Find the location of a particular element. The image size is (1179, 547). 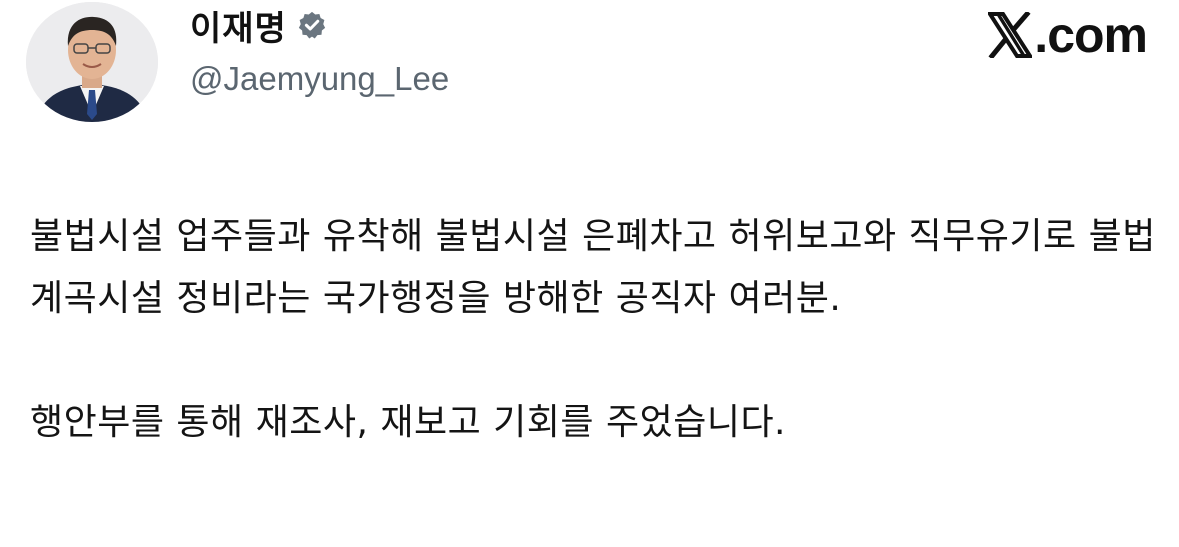

profile-photo is located at coordinates (92, 62).